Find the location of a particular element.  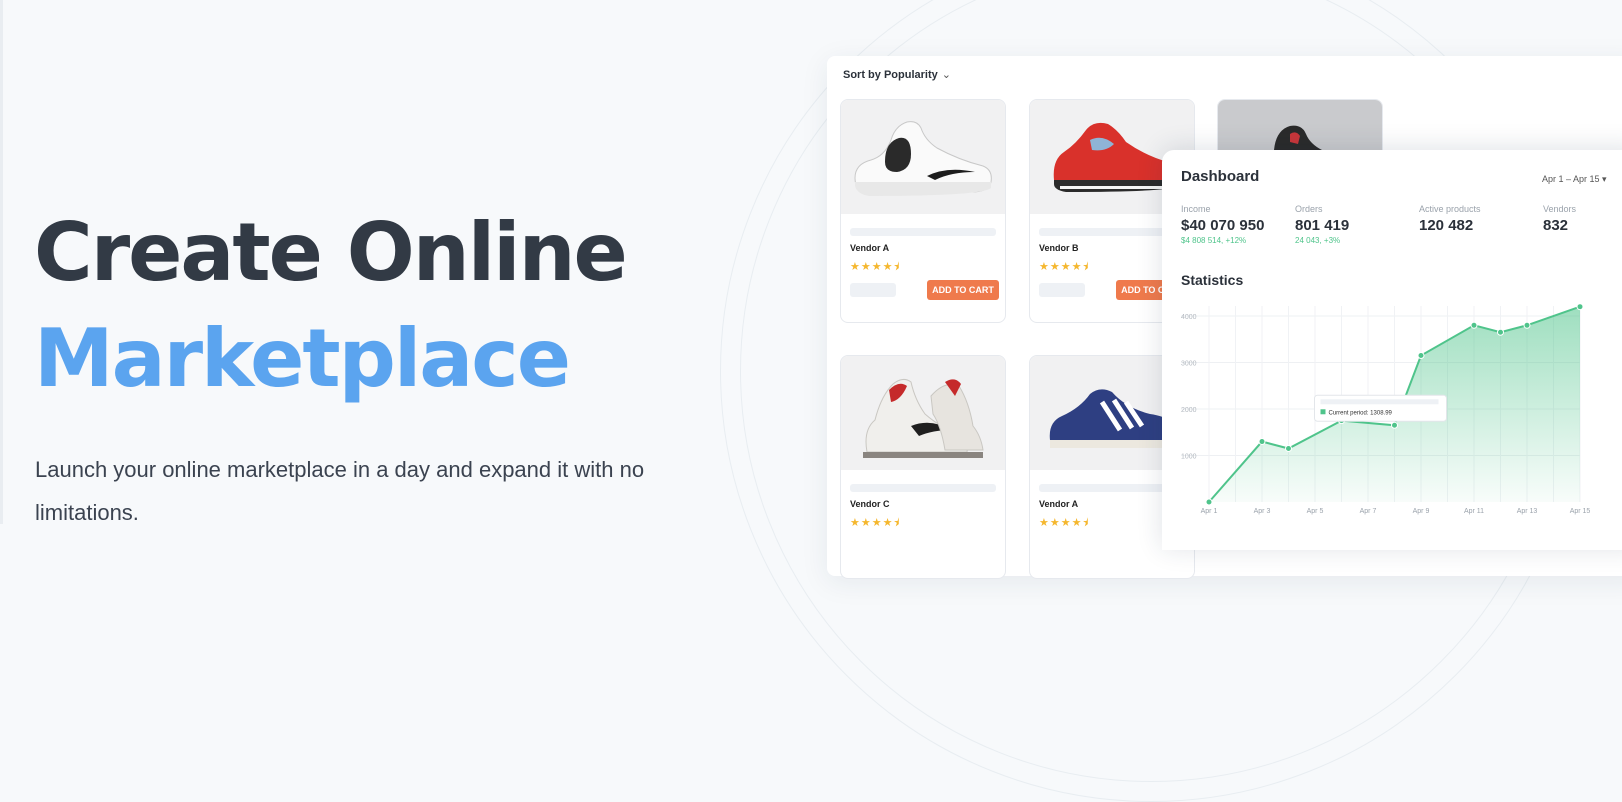

hero-title-line2: Marketplace is located at coordinates (302, 358).